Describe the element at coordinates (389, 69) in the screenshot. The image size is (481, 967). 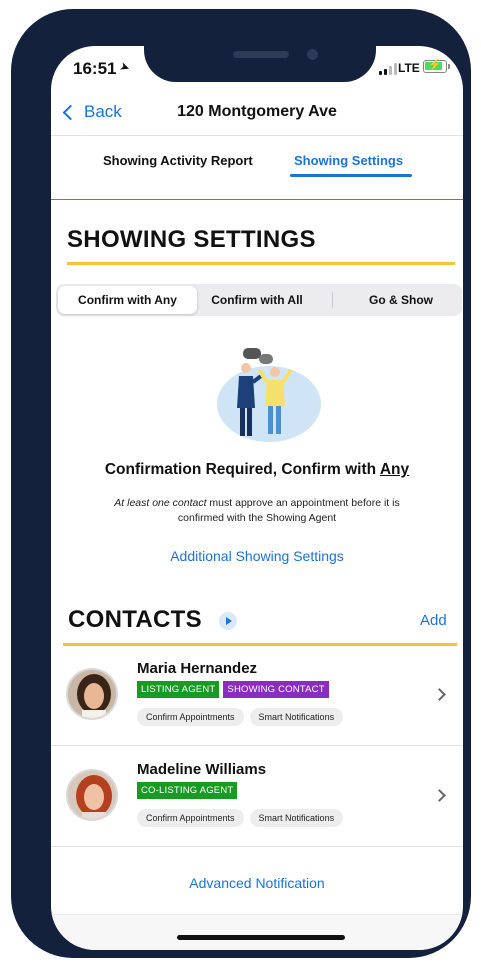
I see `signal-icon` at that location.